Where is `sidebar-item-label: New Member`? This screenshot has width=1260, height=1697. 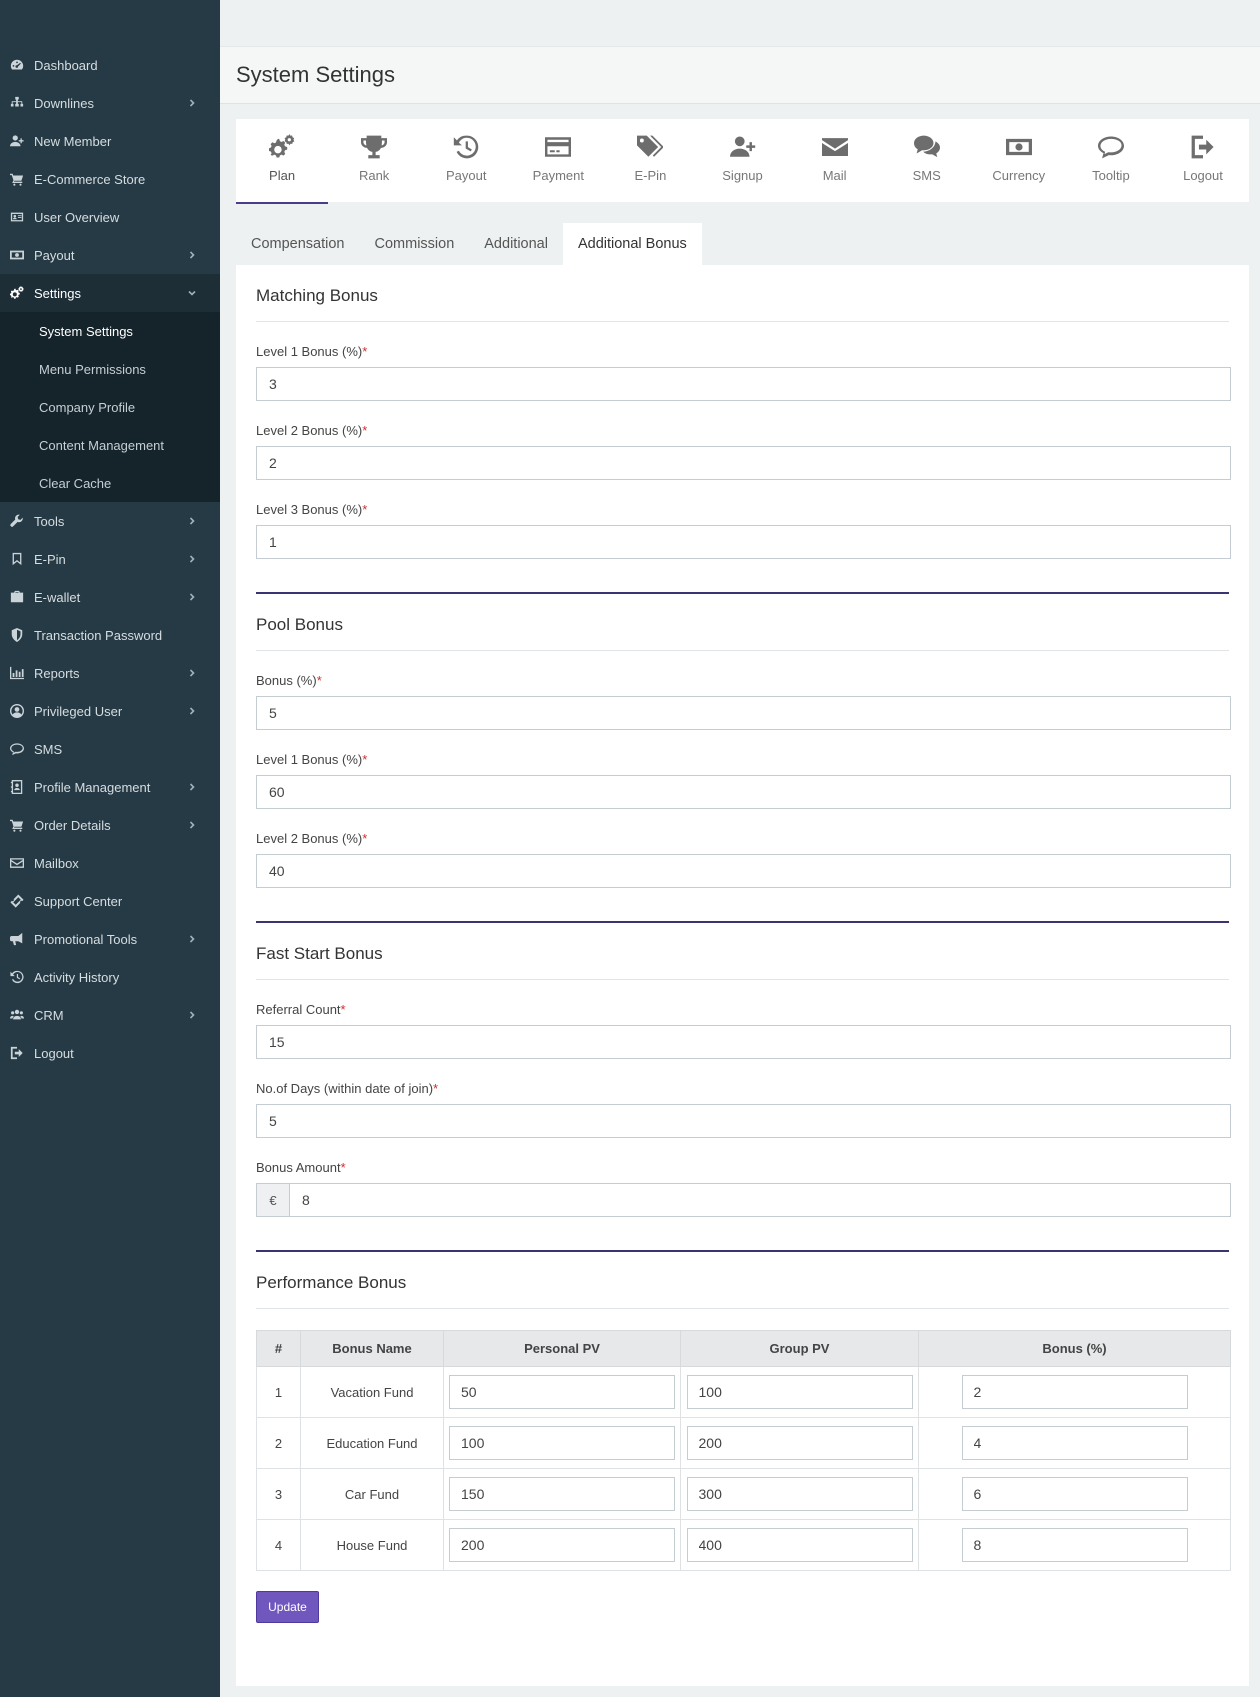
sidebar-item-label: New Member is located at coordinates (73, 141).